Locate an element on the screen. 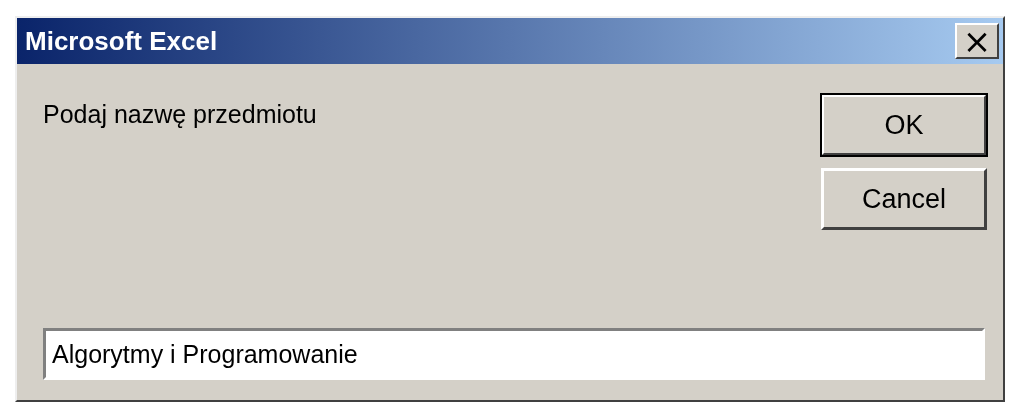 This screenshot has width=1010, height=408. default-button: OK is located at coordinates (904, 125).